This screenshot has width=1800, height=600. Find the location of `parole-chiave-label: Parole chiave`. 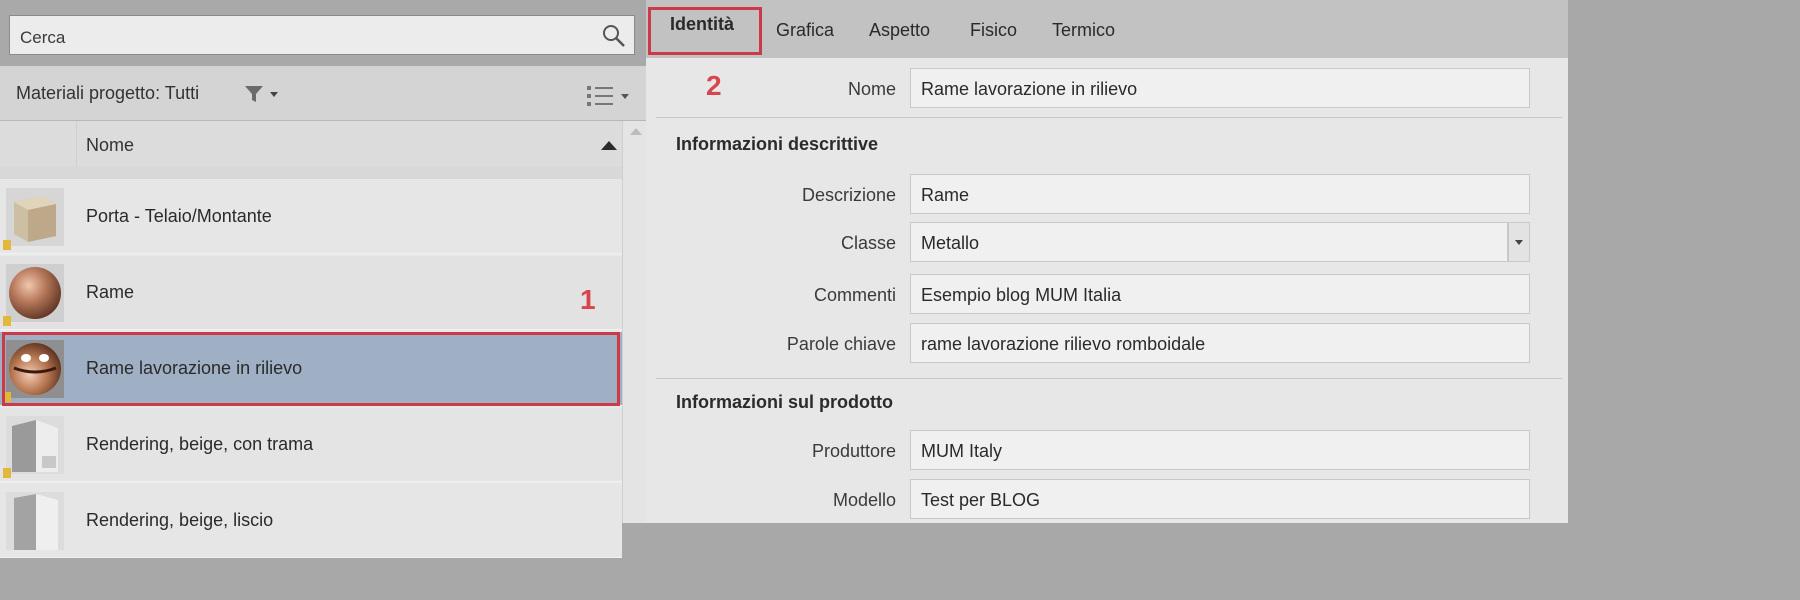

parole-chiave-label: Parole chiave is located at coordinates (841, 344).